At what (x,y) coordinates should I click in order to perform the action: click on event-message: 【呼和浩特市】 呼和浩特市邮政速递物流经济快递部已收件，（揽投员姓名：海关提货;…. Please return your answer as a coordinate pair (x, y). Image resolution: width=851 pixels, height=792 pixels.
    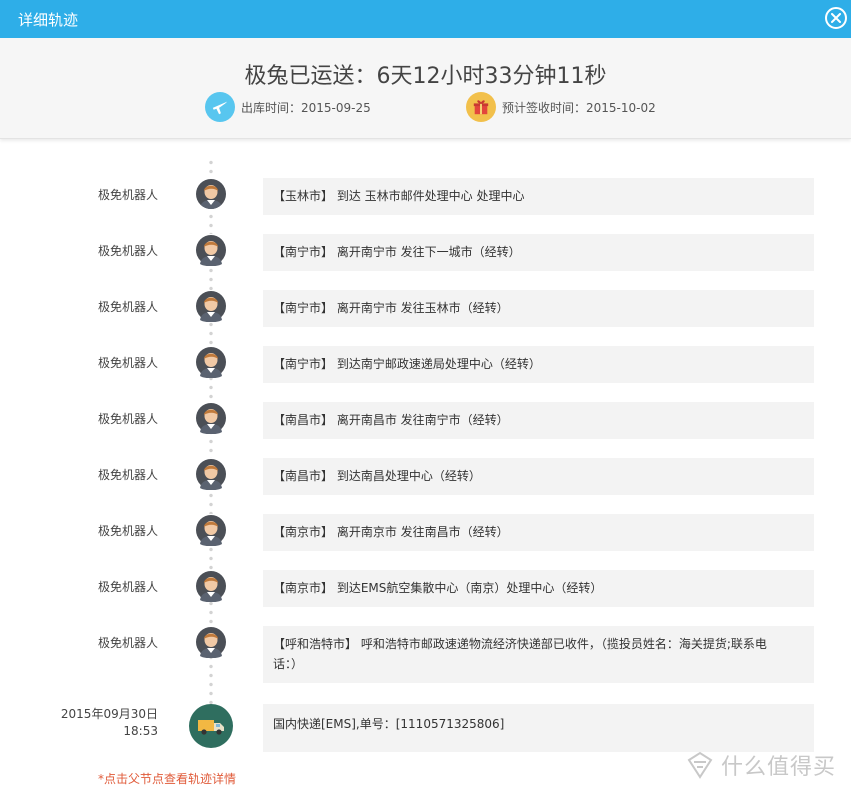
    Looking at the image, I should click on (538, 654).